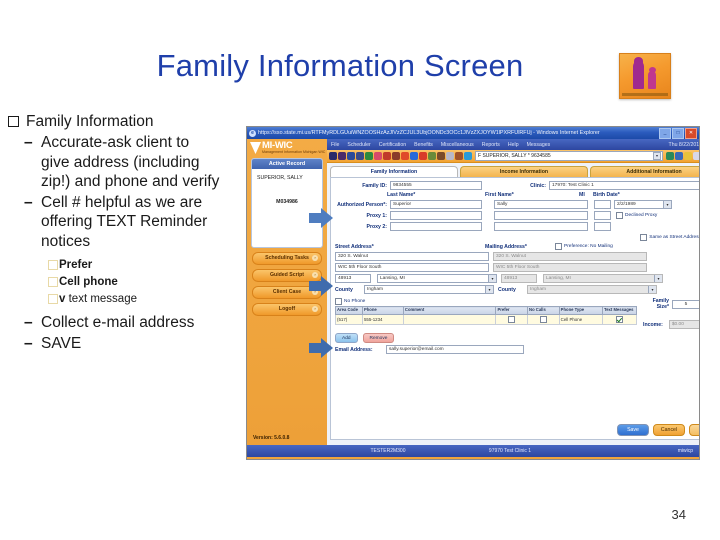 This screenshot has height=540, width=720. What do you see at coordinates (670, 156) in the screenshot?
I see `search-icon` at bounding box center [670, 156].